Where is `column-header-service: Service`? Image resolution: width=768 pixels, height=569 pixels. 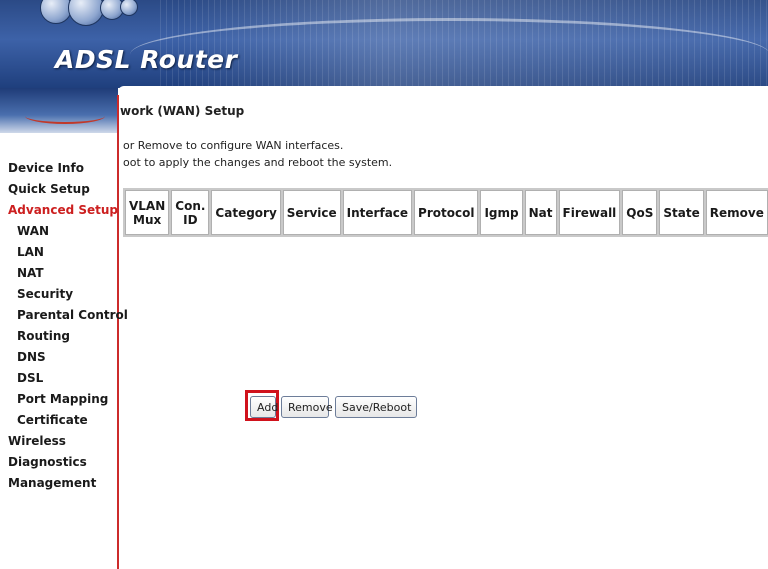 column-header-service: Service is located at coordinates (311, 212).